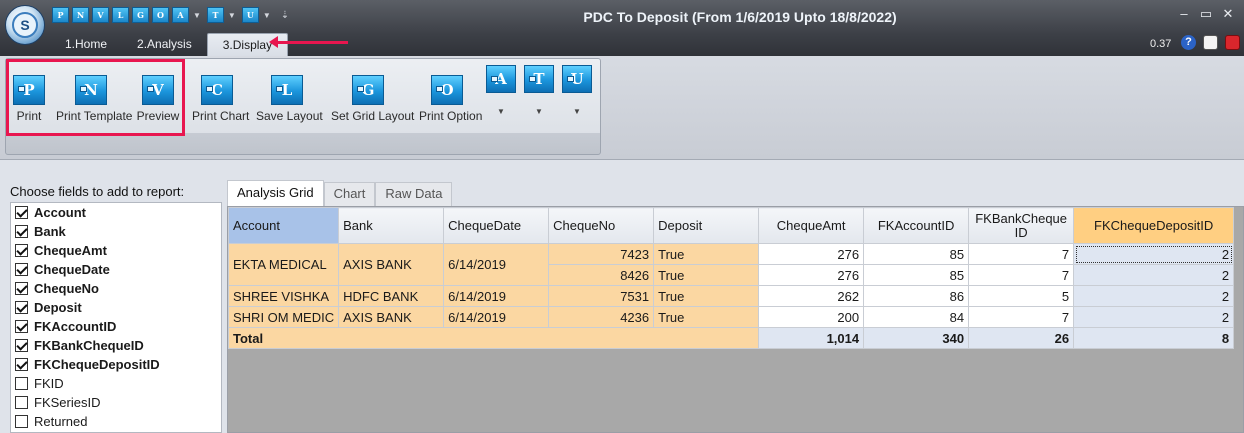  What do you see at coordinates (450, 99) in the screenshot?
I see `print-option-button: O Print Option` at bounding box center [450, 99].